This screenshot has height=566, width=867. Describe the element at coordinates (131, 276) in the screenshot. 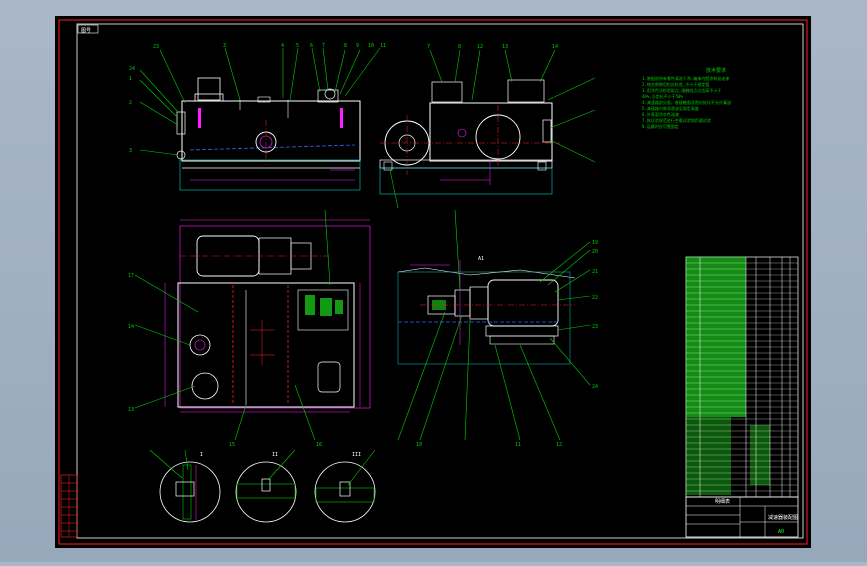

I see `svg-text: 17` at that location.